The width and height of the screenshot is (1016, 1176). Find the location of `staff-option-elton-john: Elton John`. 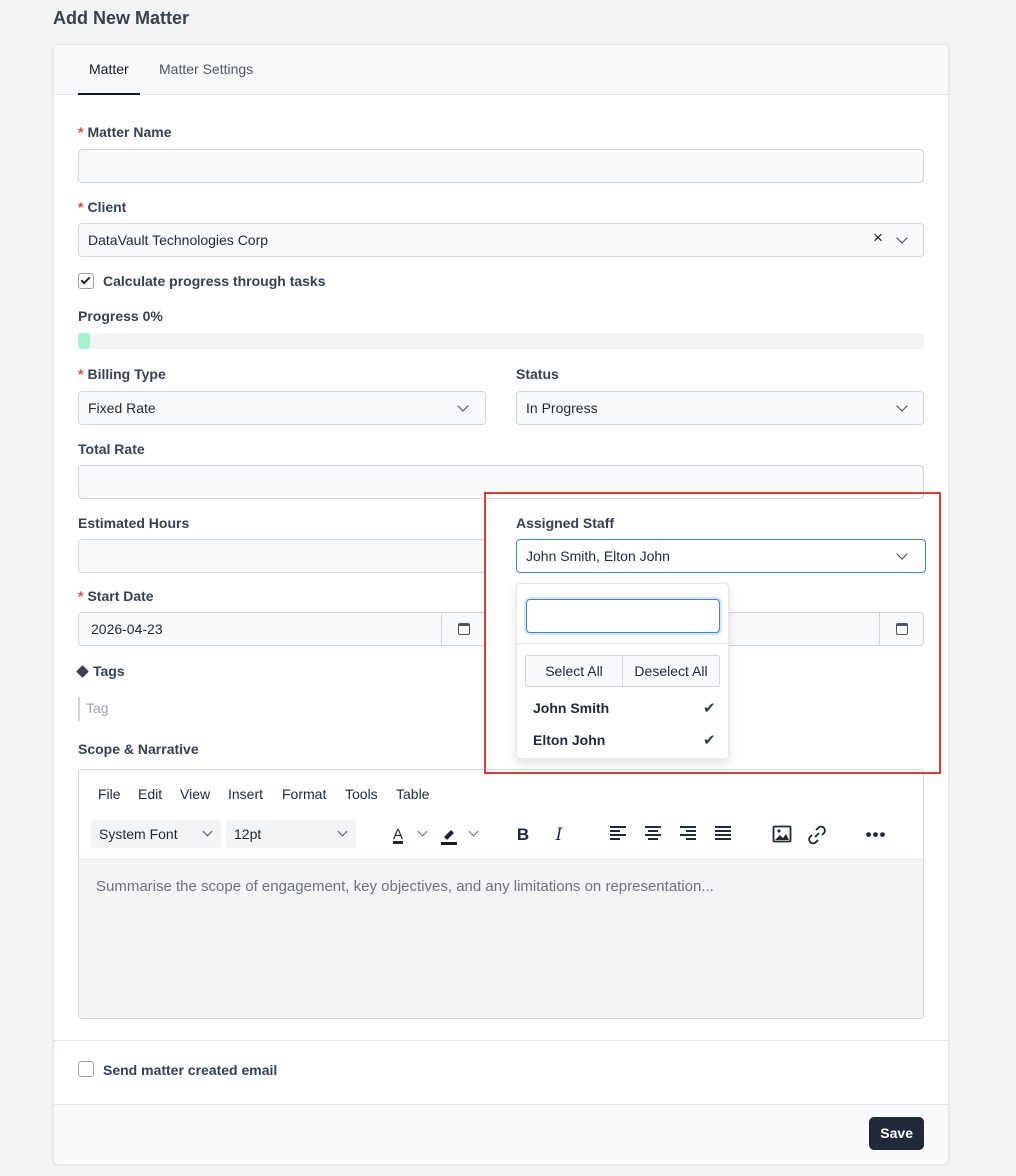

staff-option-elton-john: Elton John is located at coordinates (569, 740).